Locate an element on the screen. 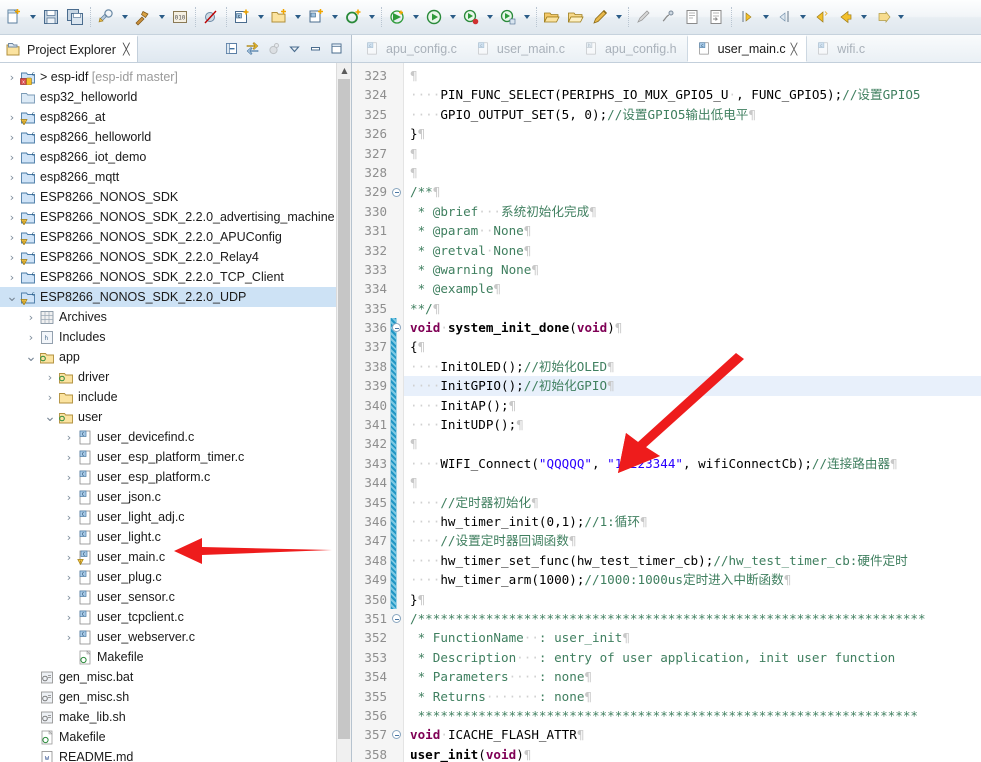 This screenshot has width=981, height=762. new-c-project-button: c is located at coordinates (242, 17).